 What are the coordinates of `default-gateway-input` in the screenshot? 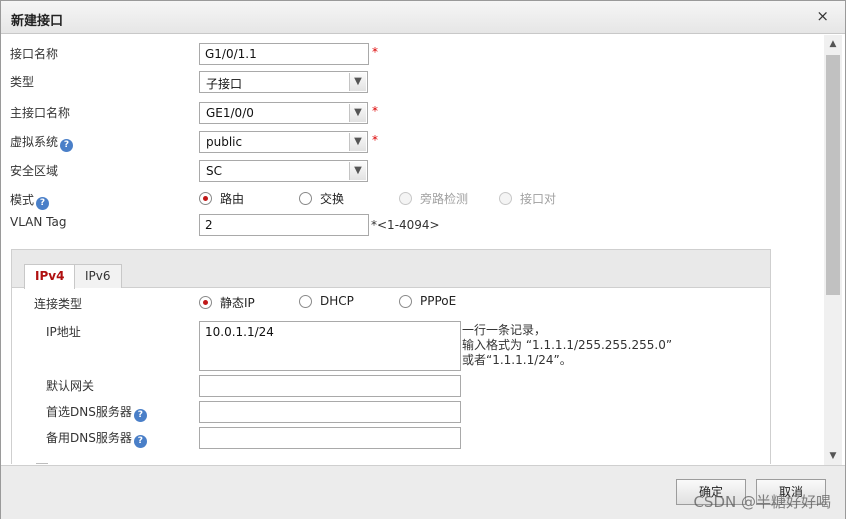 It's located at (330, 386).